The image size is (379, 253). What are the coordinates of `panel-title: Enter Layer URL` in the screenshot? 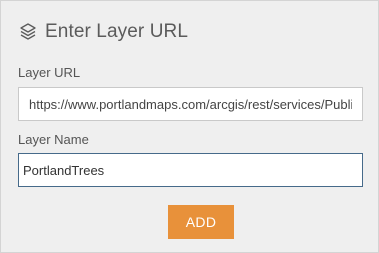 It's located at (117, 31).